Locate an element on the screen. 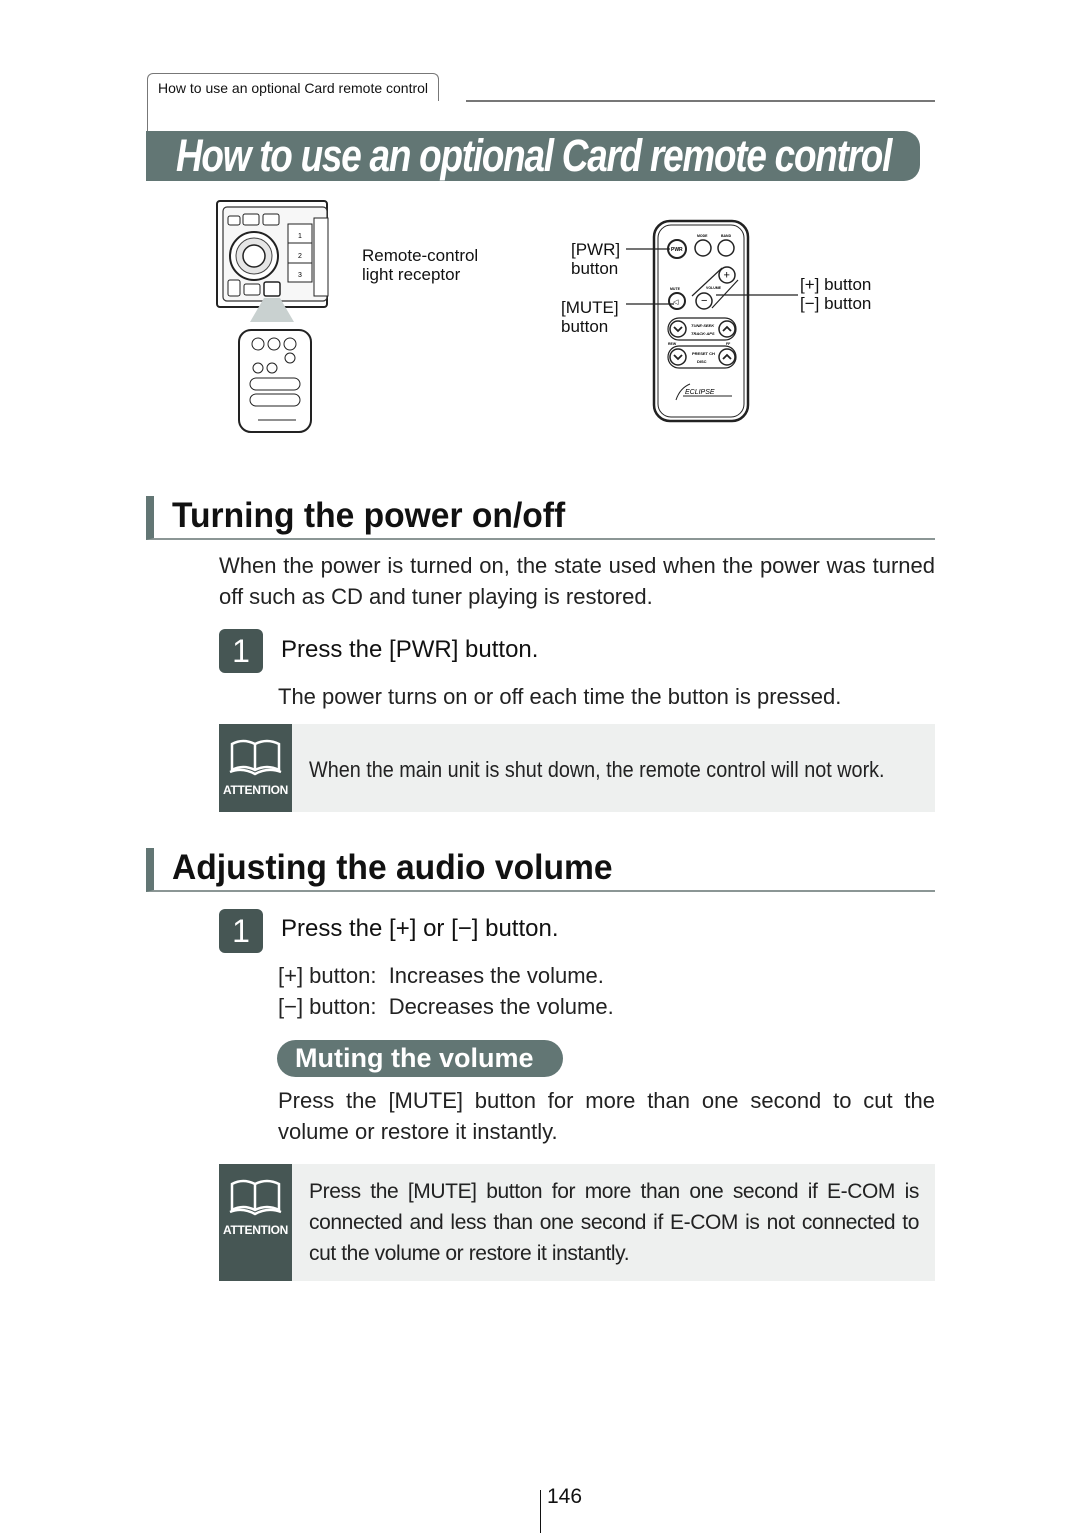  svg-text: TUNE·SEEK is located at coordinates (703, 325).